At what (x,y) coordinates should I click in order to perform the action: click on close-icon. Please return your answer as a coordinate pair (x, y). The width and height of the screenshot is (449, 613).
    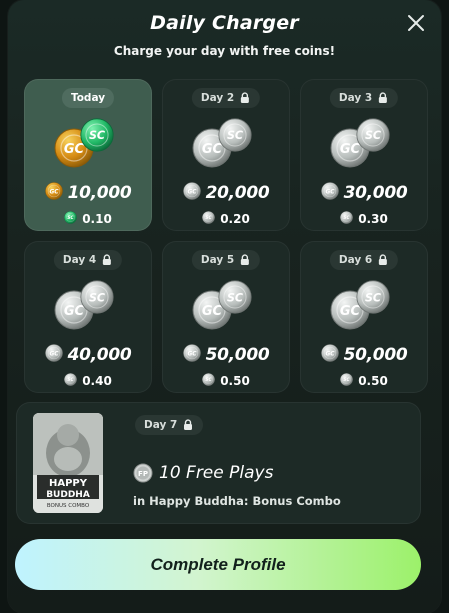
    Looking at the image, I should click on (416, 23).